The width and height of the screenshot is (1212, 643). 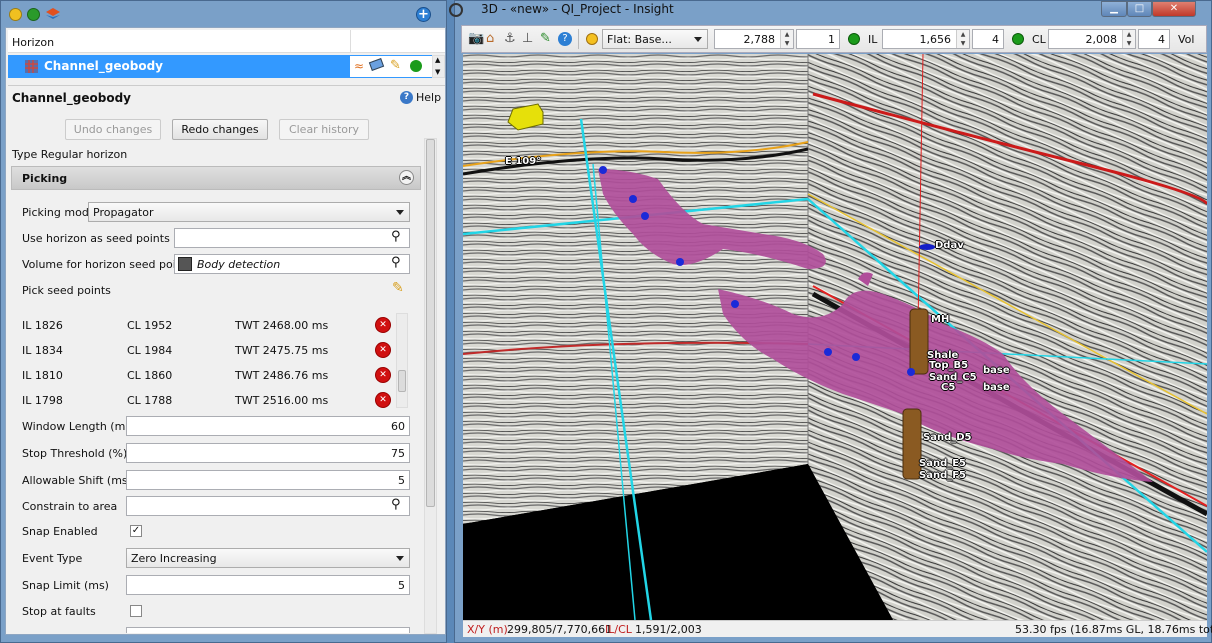 I want to click on seed-twt: TWT 2486.76 ms, so click(x=282, y=375).